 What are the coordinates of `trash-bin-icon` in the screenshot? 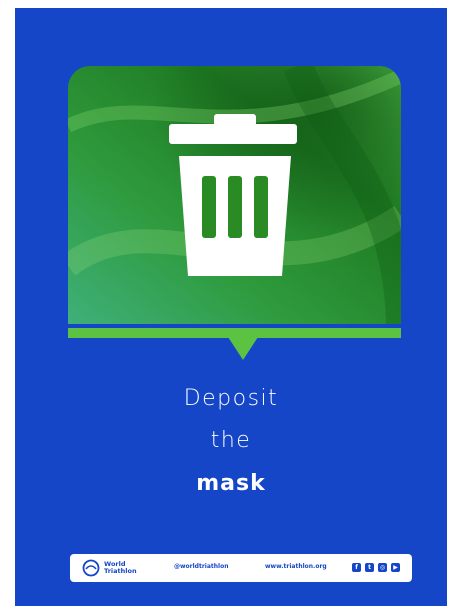 It's located at (233, 195).